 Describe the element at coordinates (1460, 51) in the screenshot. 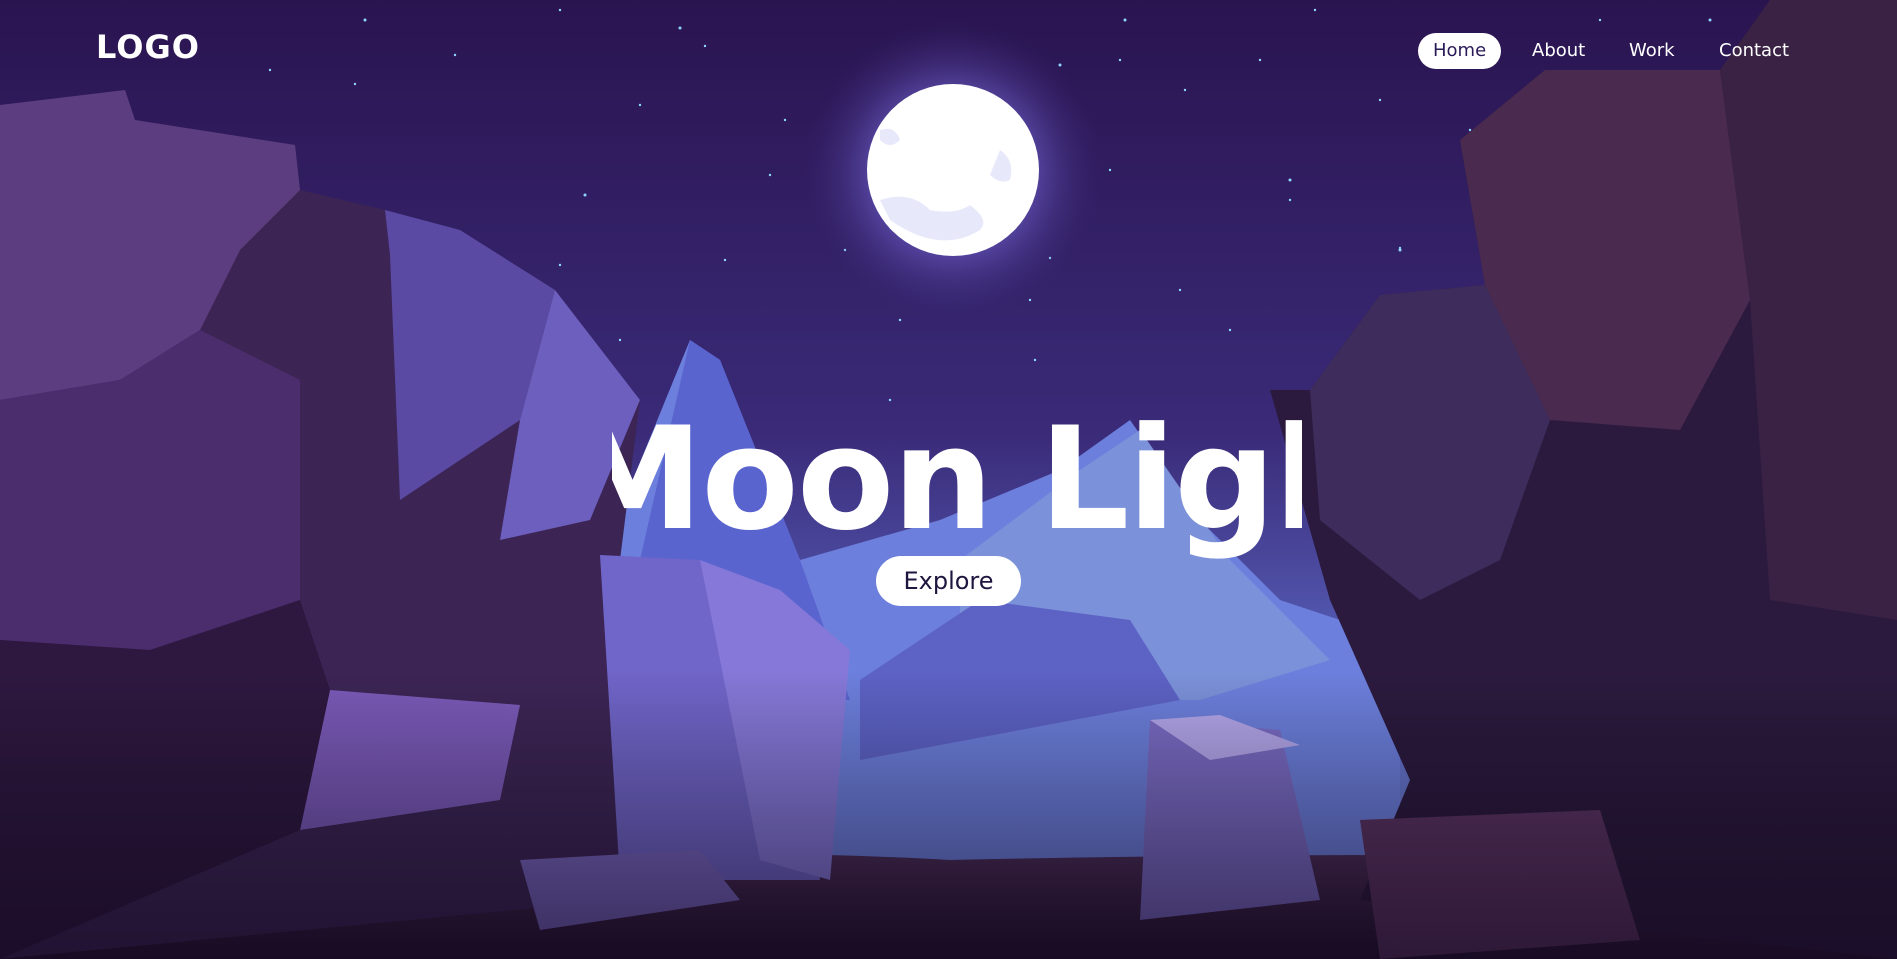

I see `nav-item-home: Home` at that location.